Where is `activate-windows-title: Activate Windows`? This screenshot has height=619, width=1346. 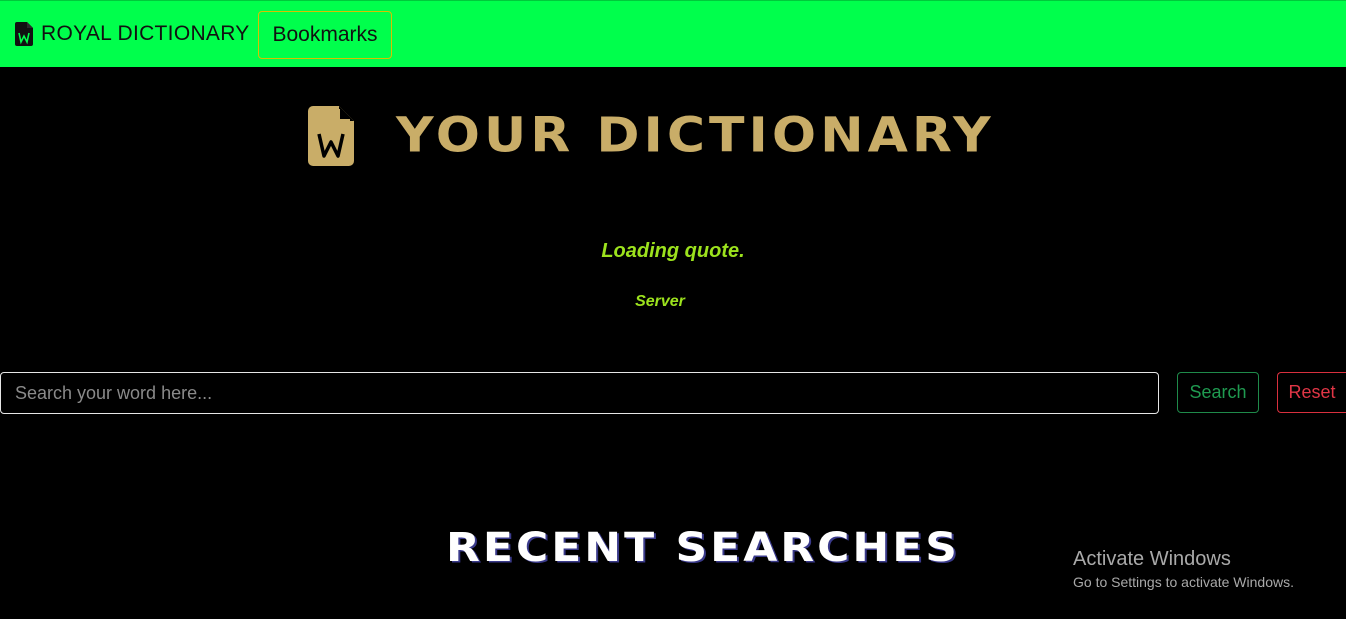
activate-windows-title: Activate Windows is located at coordinates (1152, 559).